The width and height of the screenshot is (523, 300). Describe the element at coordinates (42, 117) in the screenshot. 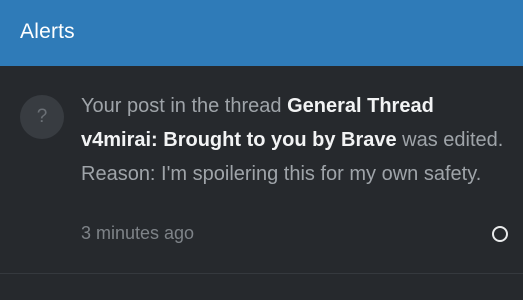

I see `avatar: ?` at that location.